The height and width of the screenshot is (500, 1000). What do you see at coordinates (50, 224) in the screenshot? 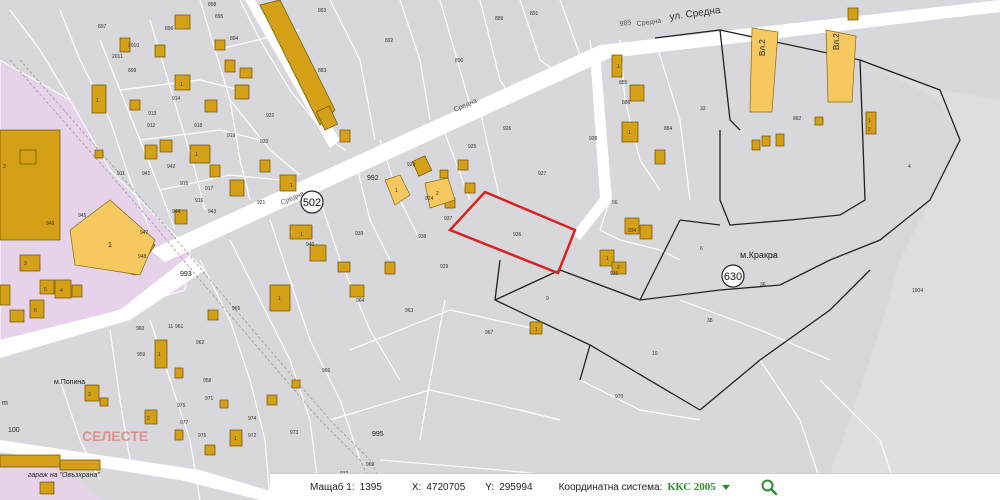
I see `parcel-label: 946` at bounding box center [50, 224].